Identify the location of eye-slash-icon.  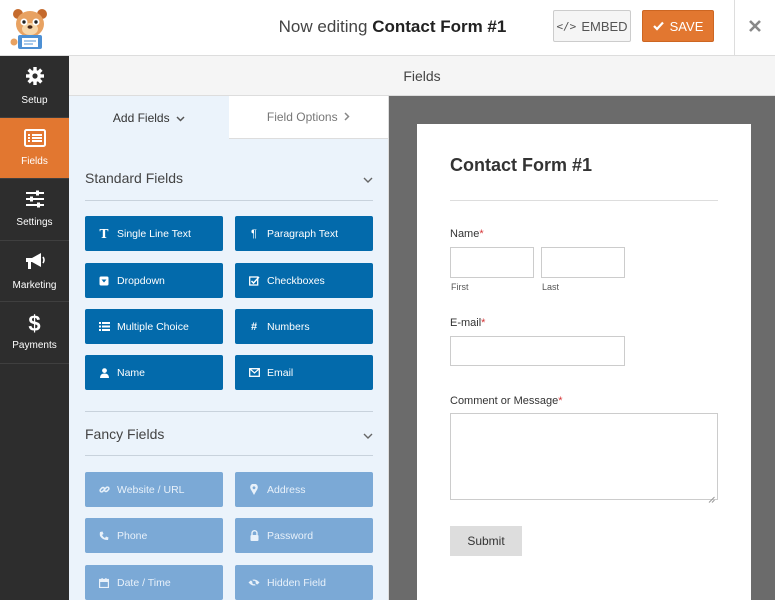
(254, 582).